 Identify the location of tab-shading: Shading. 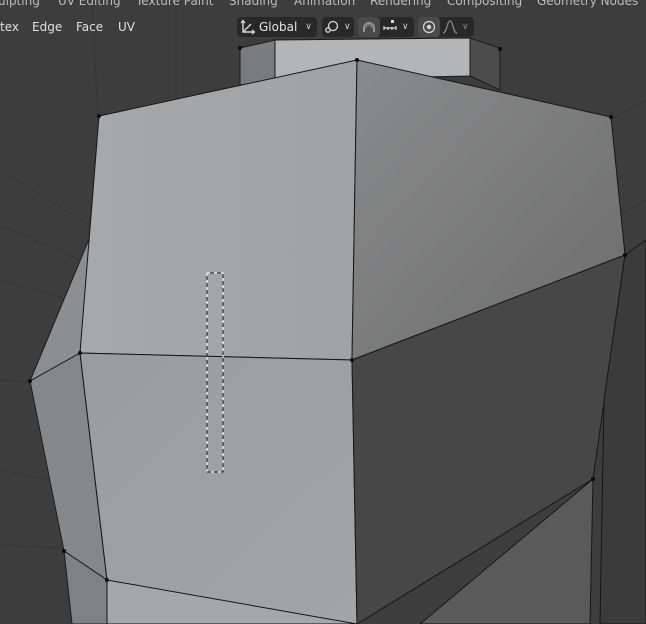
(253, 4).